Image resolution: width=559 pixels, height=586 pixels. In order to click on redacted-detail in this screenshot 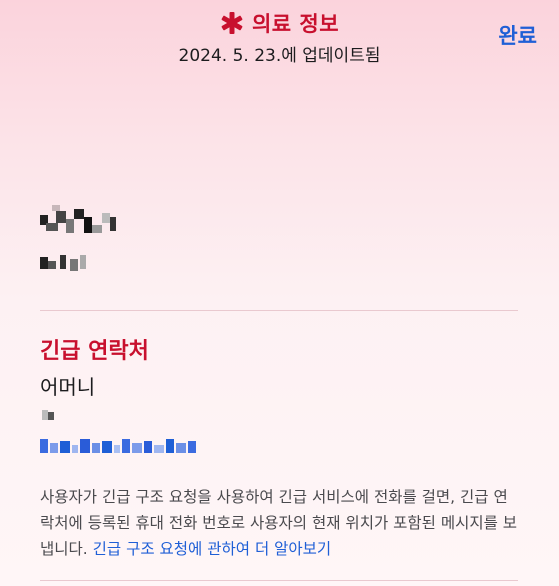, I will do `click(65, 263)`.